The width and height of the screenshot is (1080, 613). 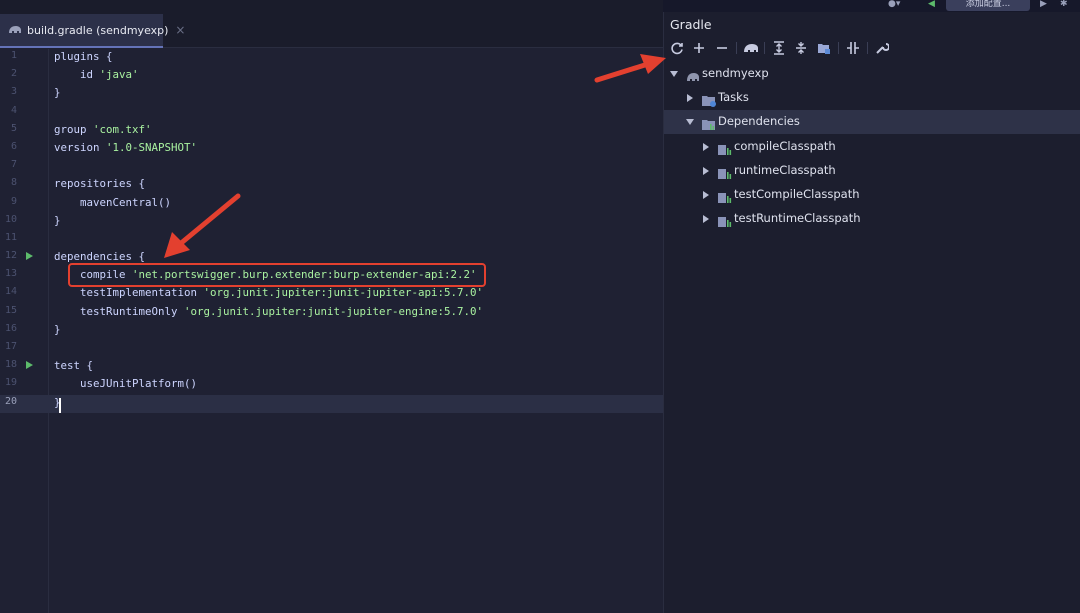 I want to click on code-line: 16}, so click(x=331, y=331).